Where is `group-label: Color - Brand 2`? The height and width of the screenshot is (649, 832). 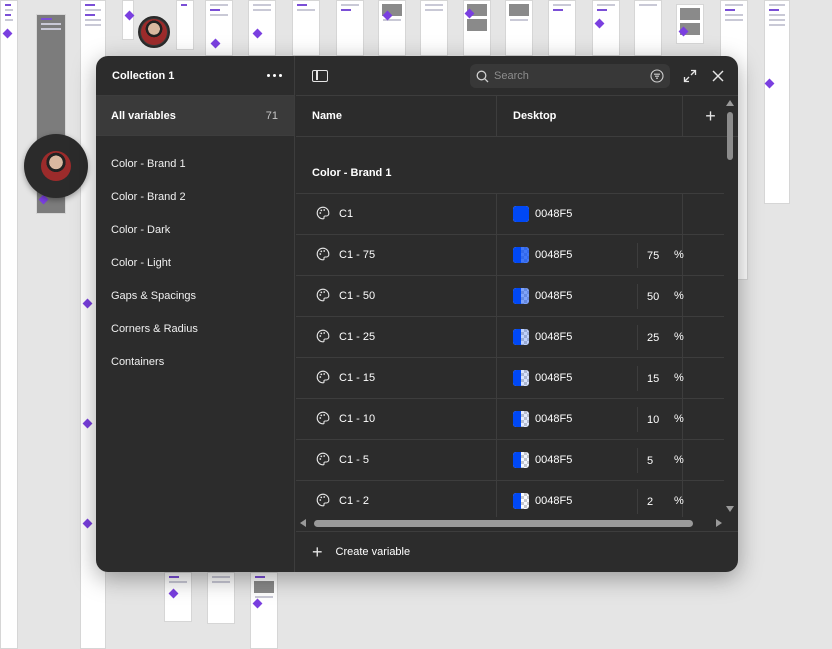
group-label: Color - Brand 2 is located at coordinates (148, 196).